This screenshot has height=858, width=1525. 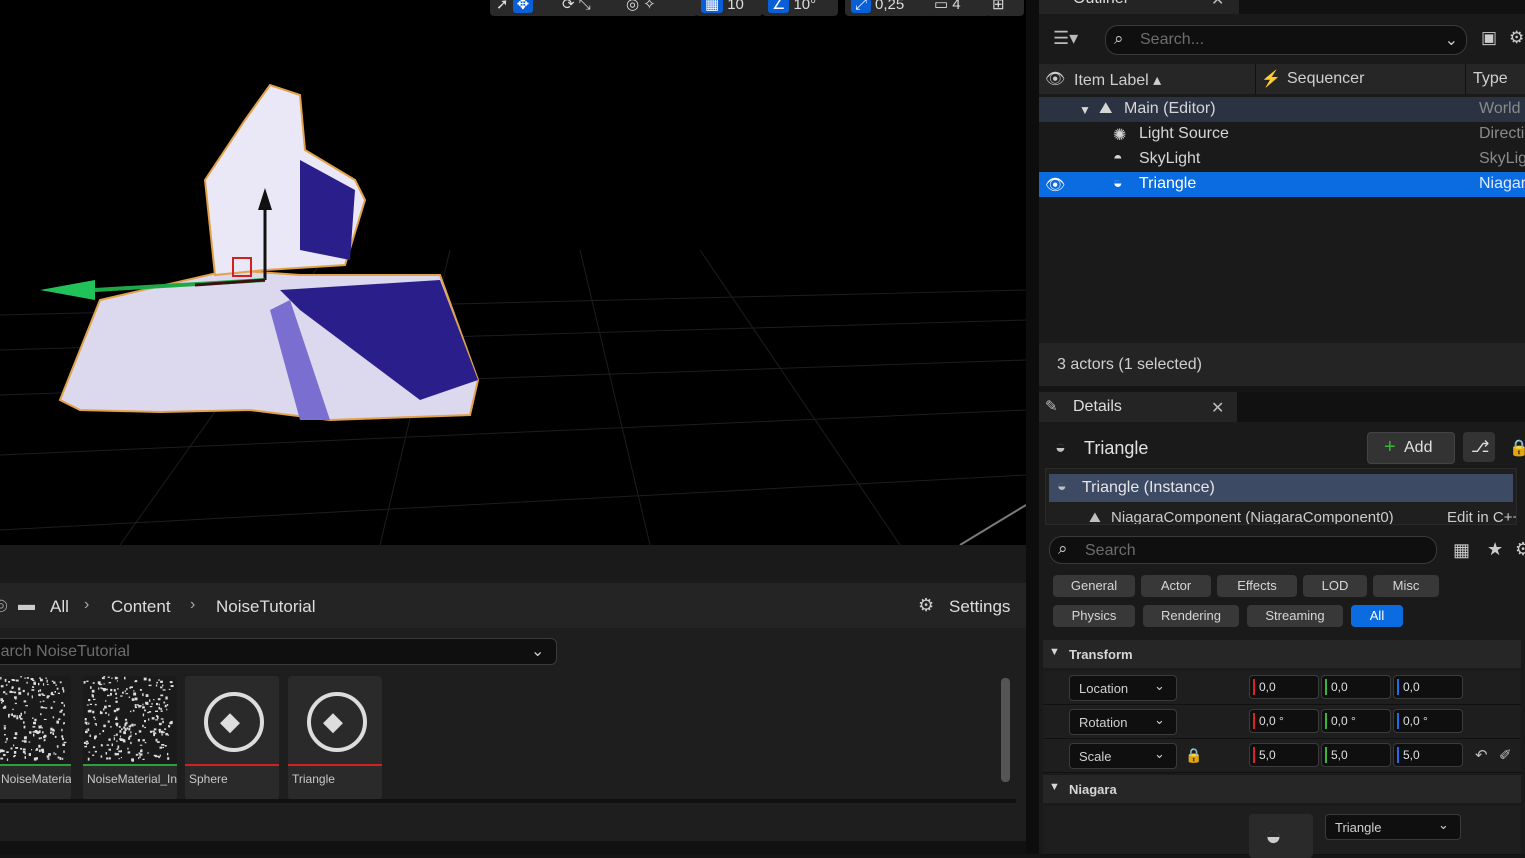 I want to click on niagara-asset-dropdown: Triangle ⌄, so click(x=1393, y=827).